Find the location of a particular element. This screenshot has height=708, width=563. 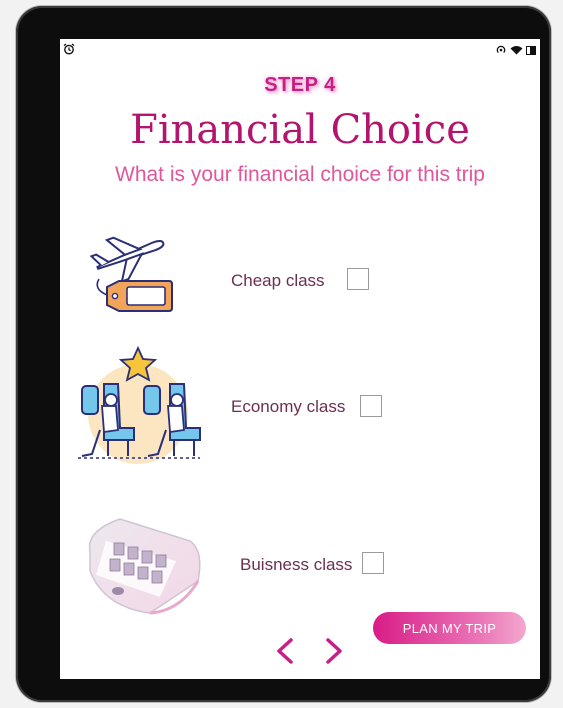

checkbox-economy-class is located at coordinates (371, 406).